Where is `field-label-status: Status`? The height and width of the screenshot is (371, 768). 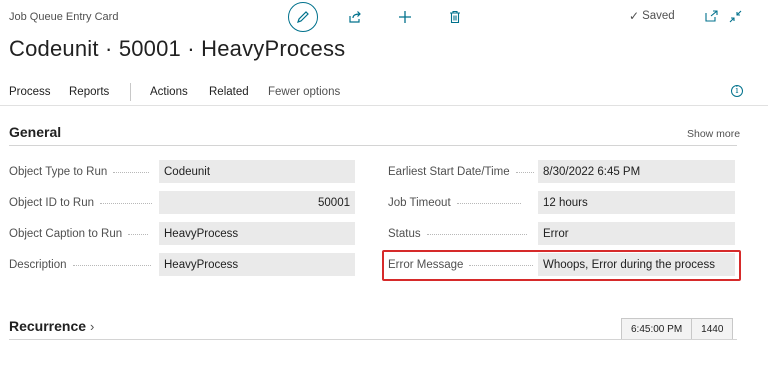
field-label-status: Status is located at coordinates (461, 234).